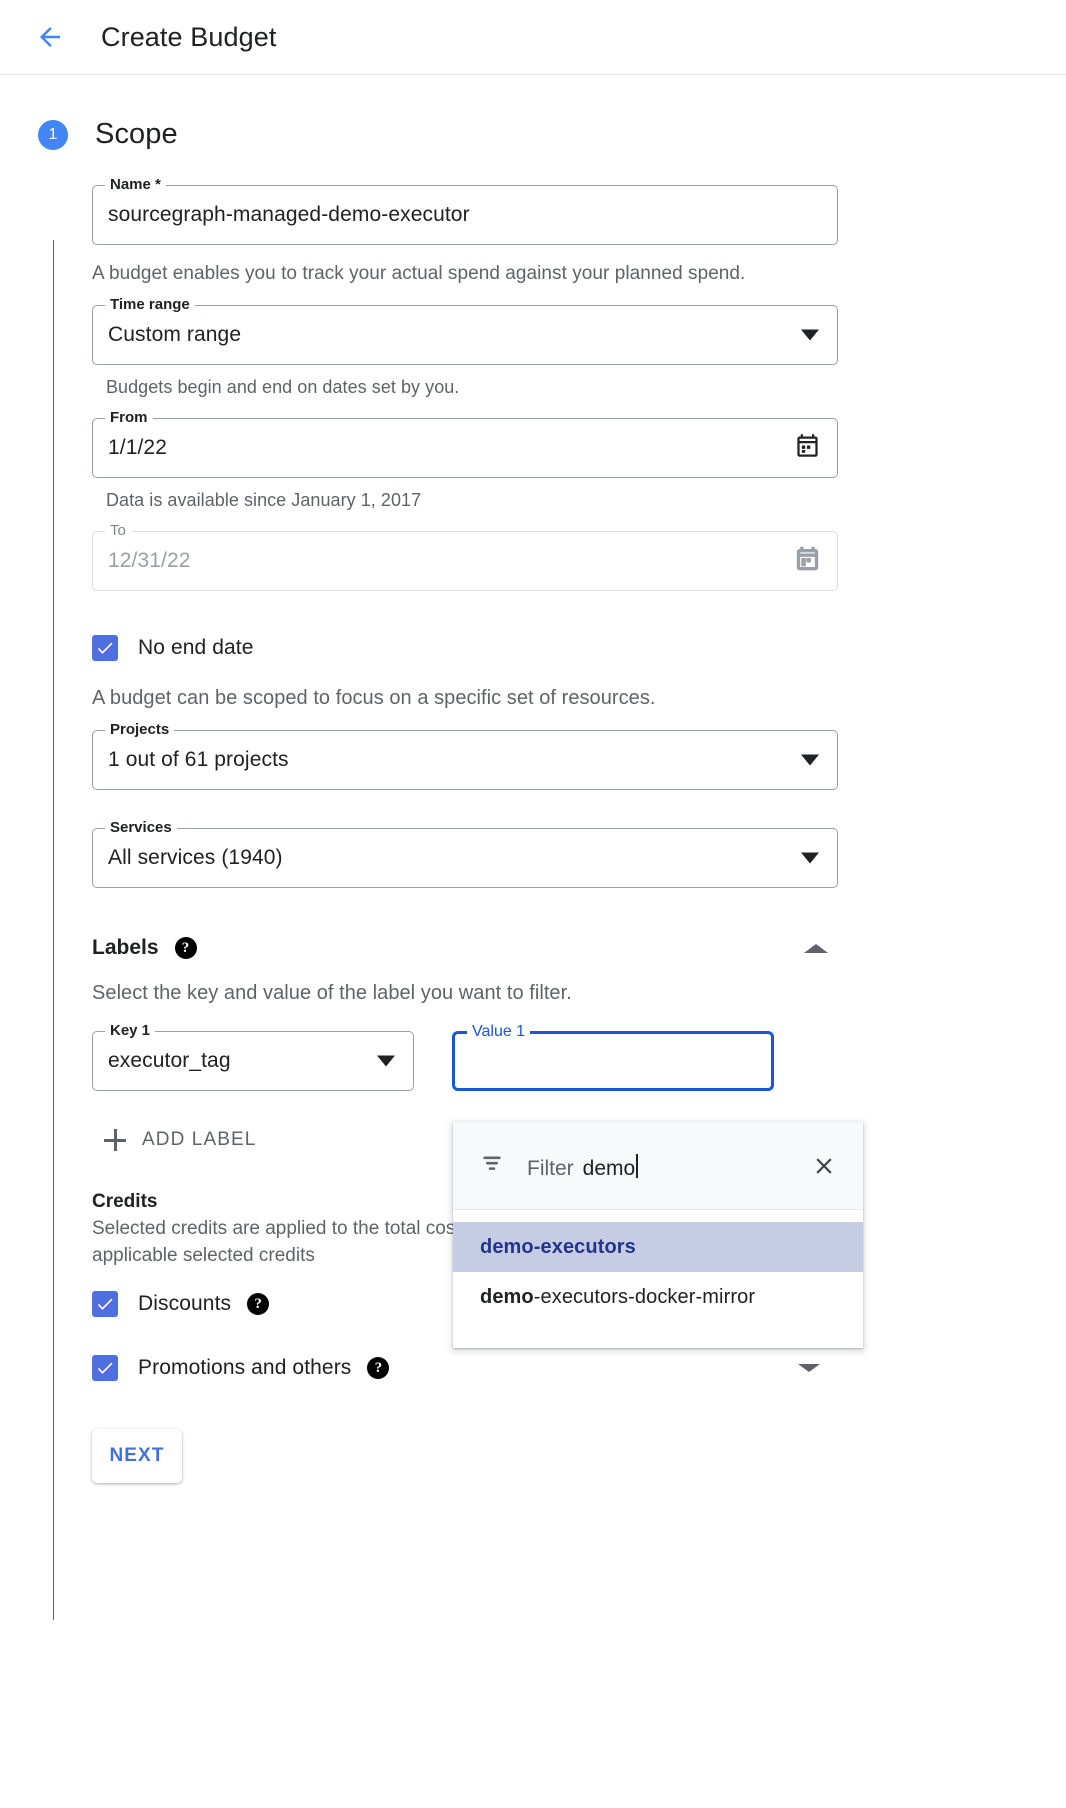 The width and height of the screenshot is (1066, 1808). Describe the element at coordinates (609, 1168) in the screenshot. I see `dropdown-filter-typed: demo` at that location.